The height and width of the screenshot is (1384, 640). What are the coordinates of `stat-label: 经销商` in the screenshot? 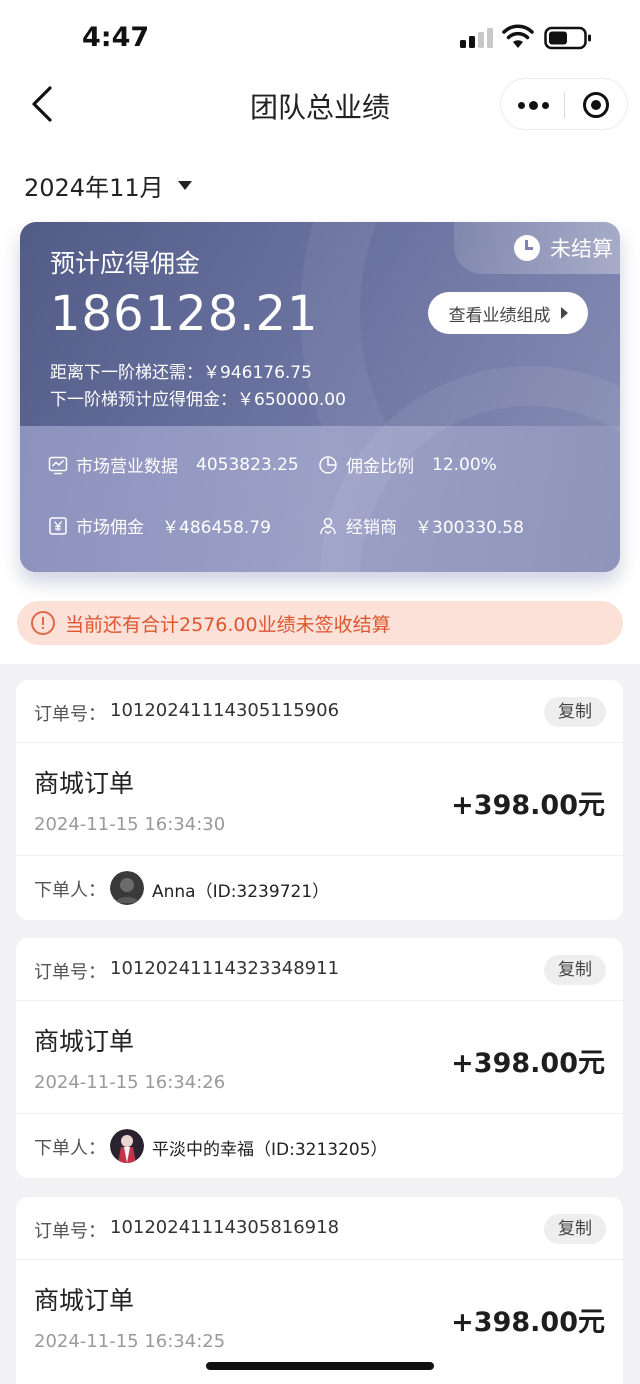 It's located at (371, 528).